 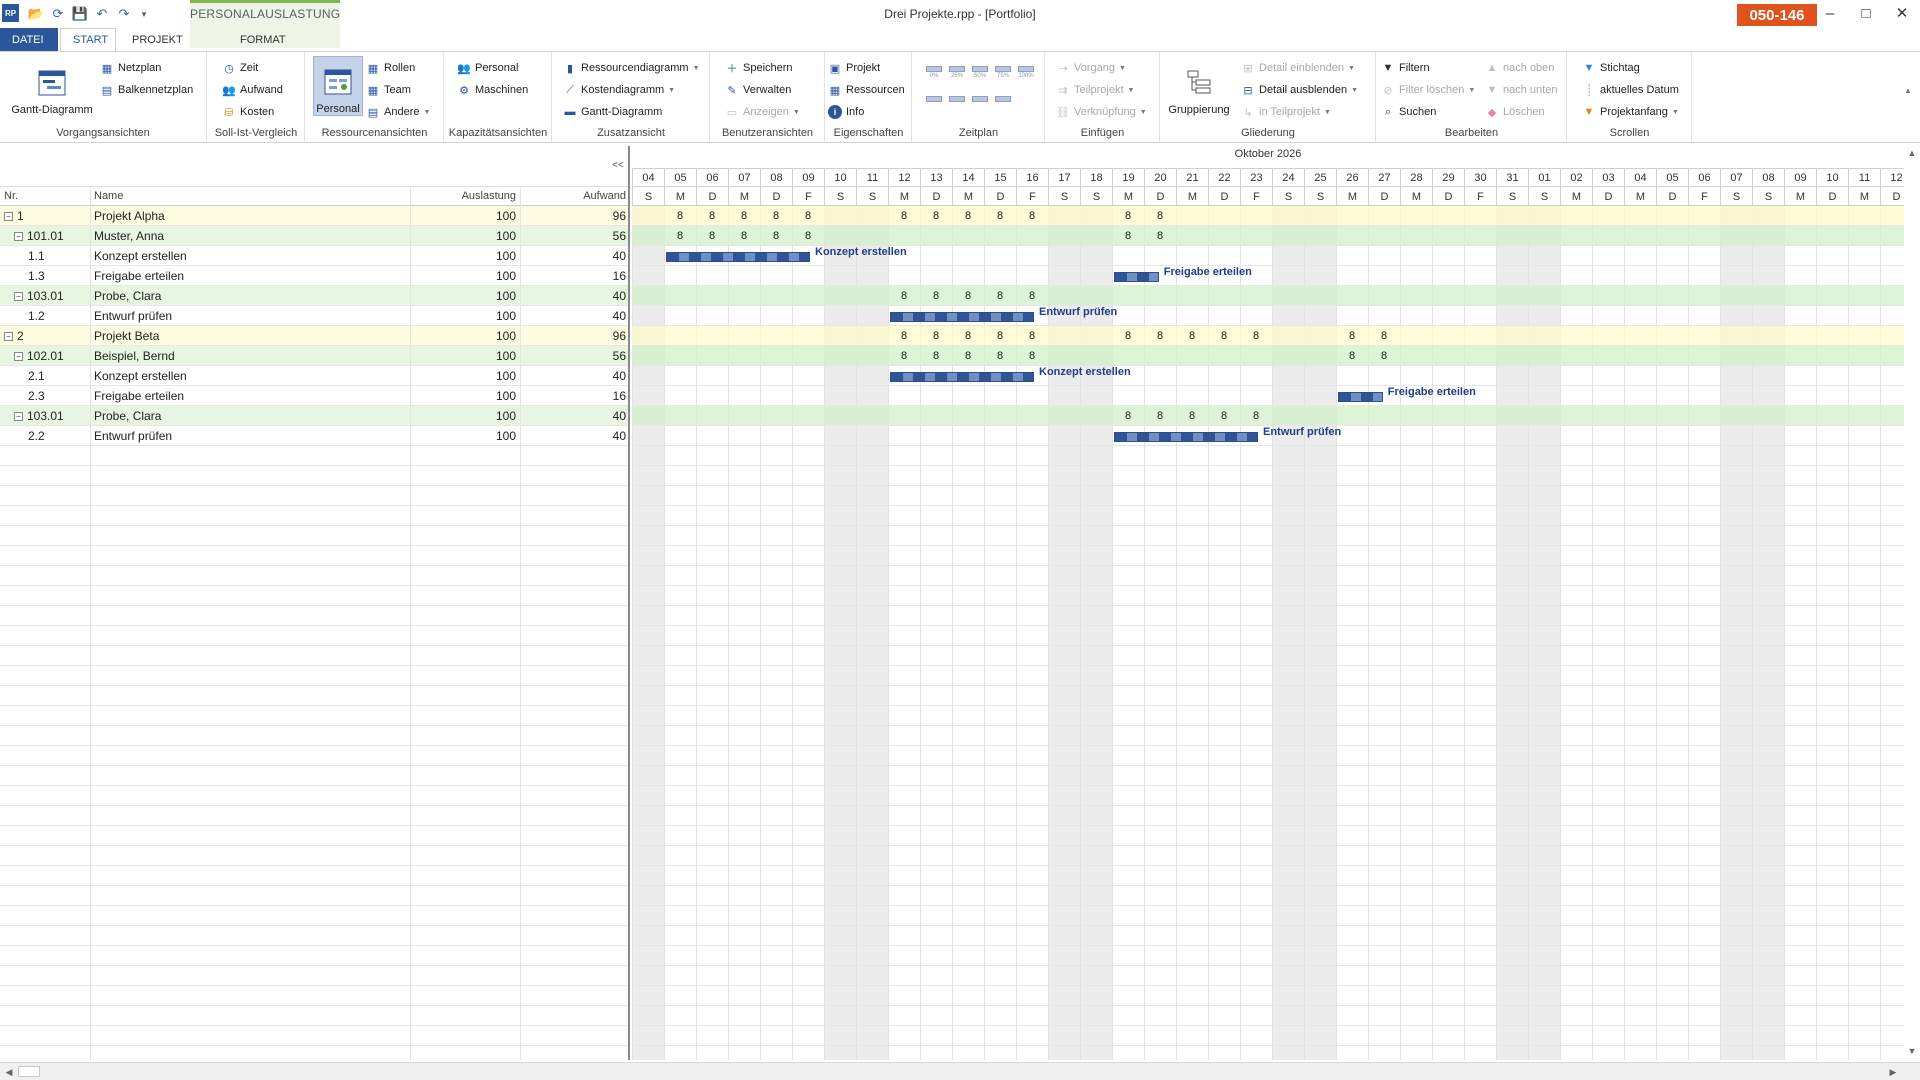 I want to click on projektanfang-button: ▼ Projektanfang ▼, so click(x=1630, y=112).